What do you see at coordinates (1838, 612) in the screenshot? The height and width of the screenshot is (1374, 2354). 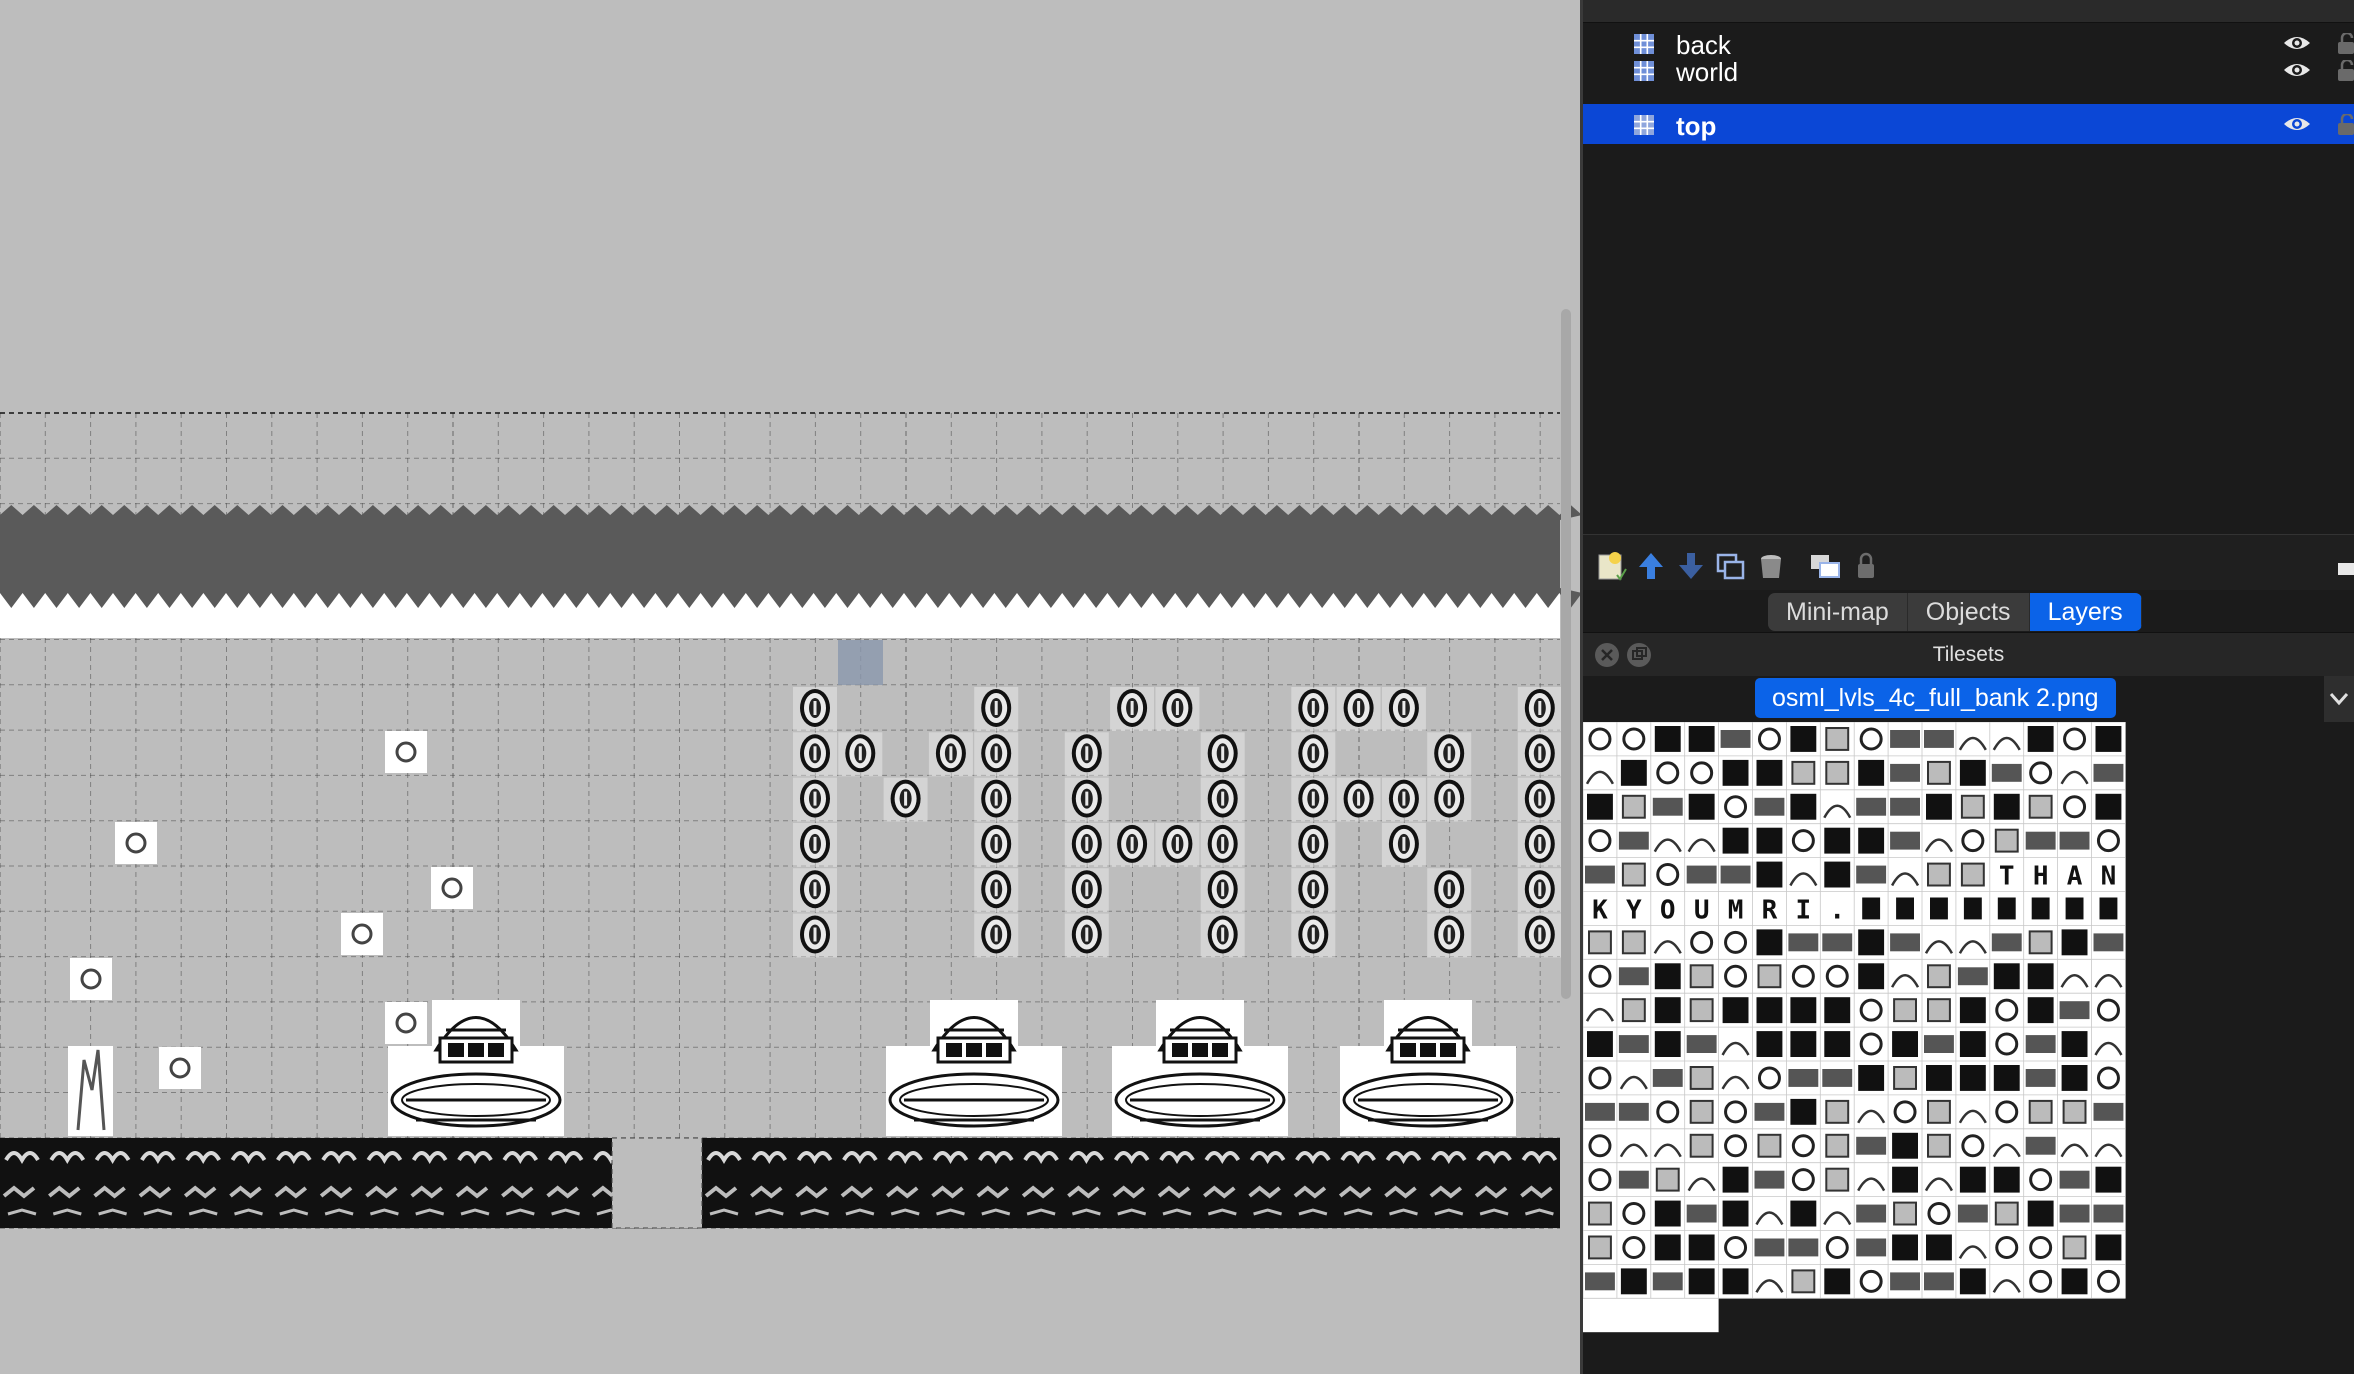 I see `tab-mini-map: Mini-map` at bounding box center [1838, 612].